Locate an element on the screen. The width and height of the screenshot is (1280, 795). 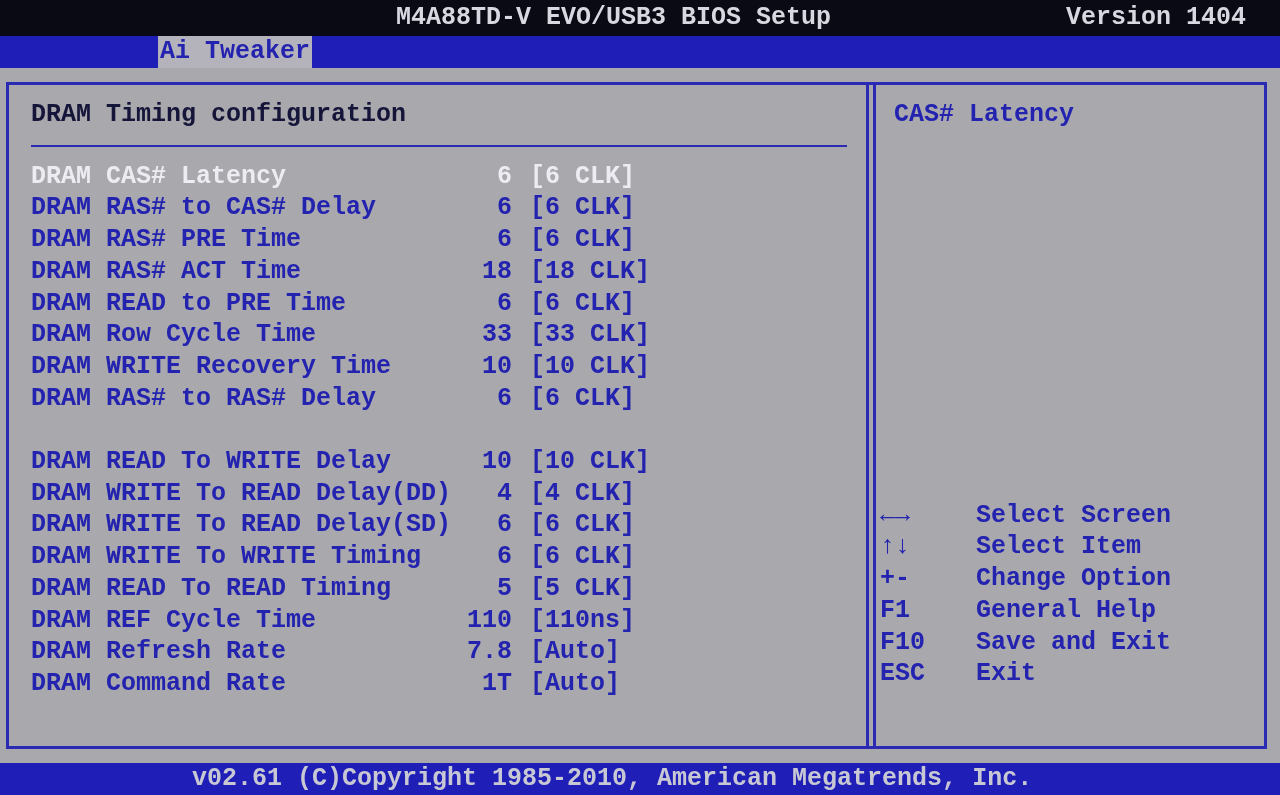
copyright-text: v02.61 (C)Copyright 1985-2010, American Megatrends, Inc. is located at coordinates (612, 779).